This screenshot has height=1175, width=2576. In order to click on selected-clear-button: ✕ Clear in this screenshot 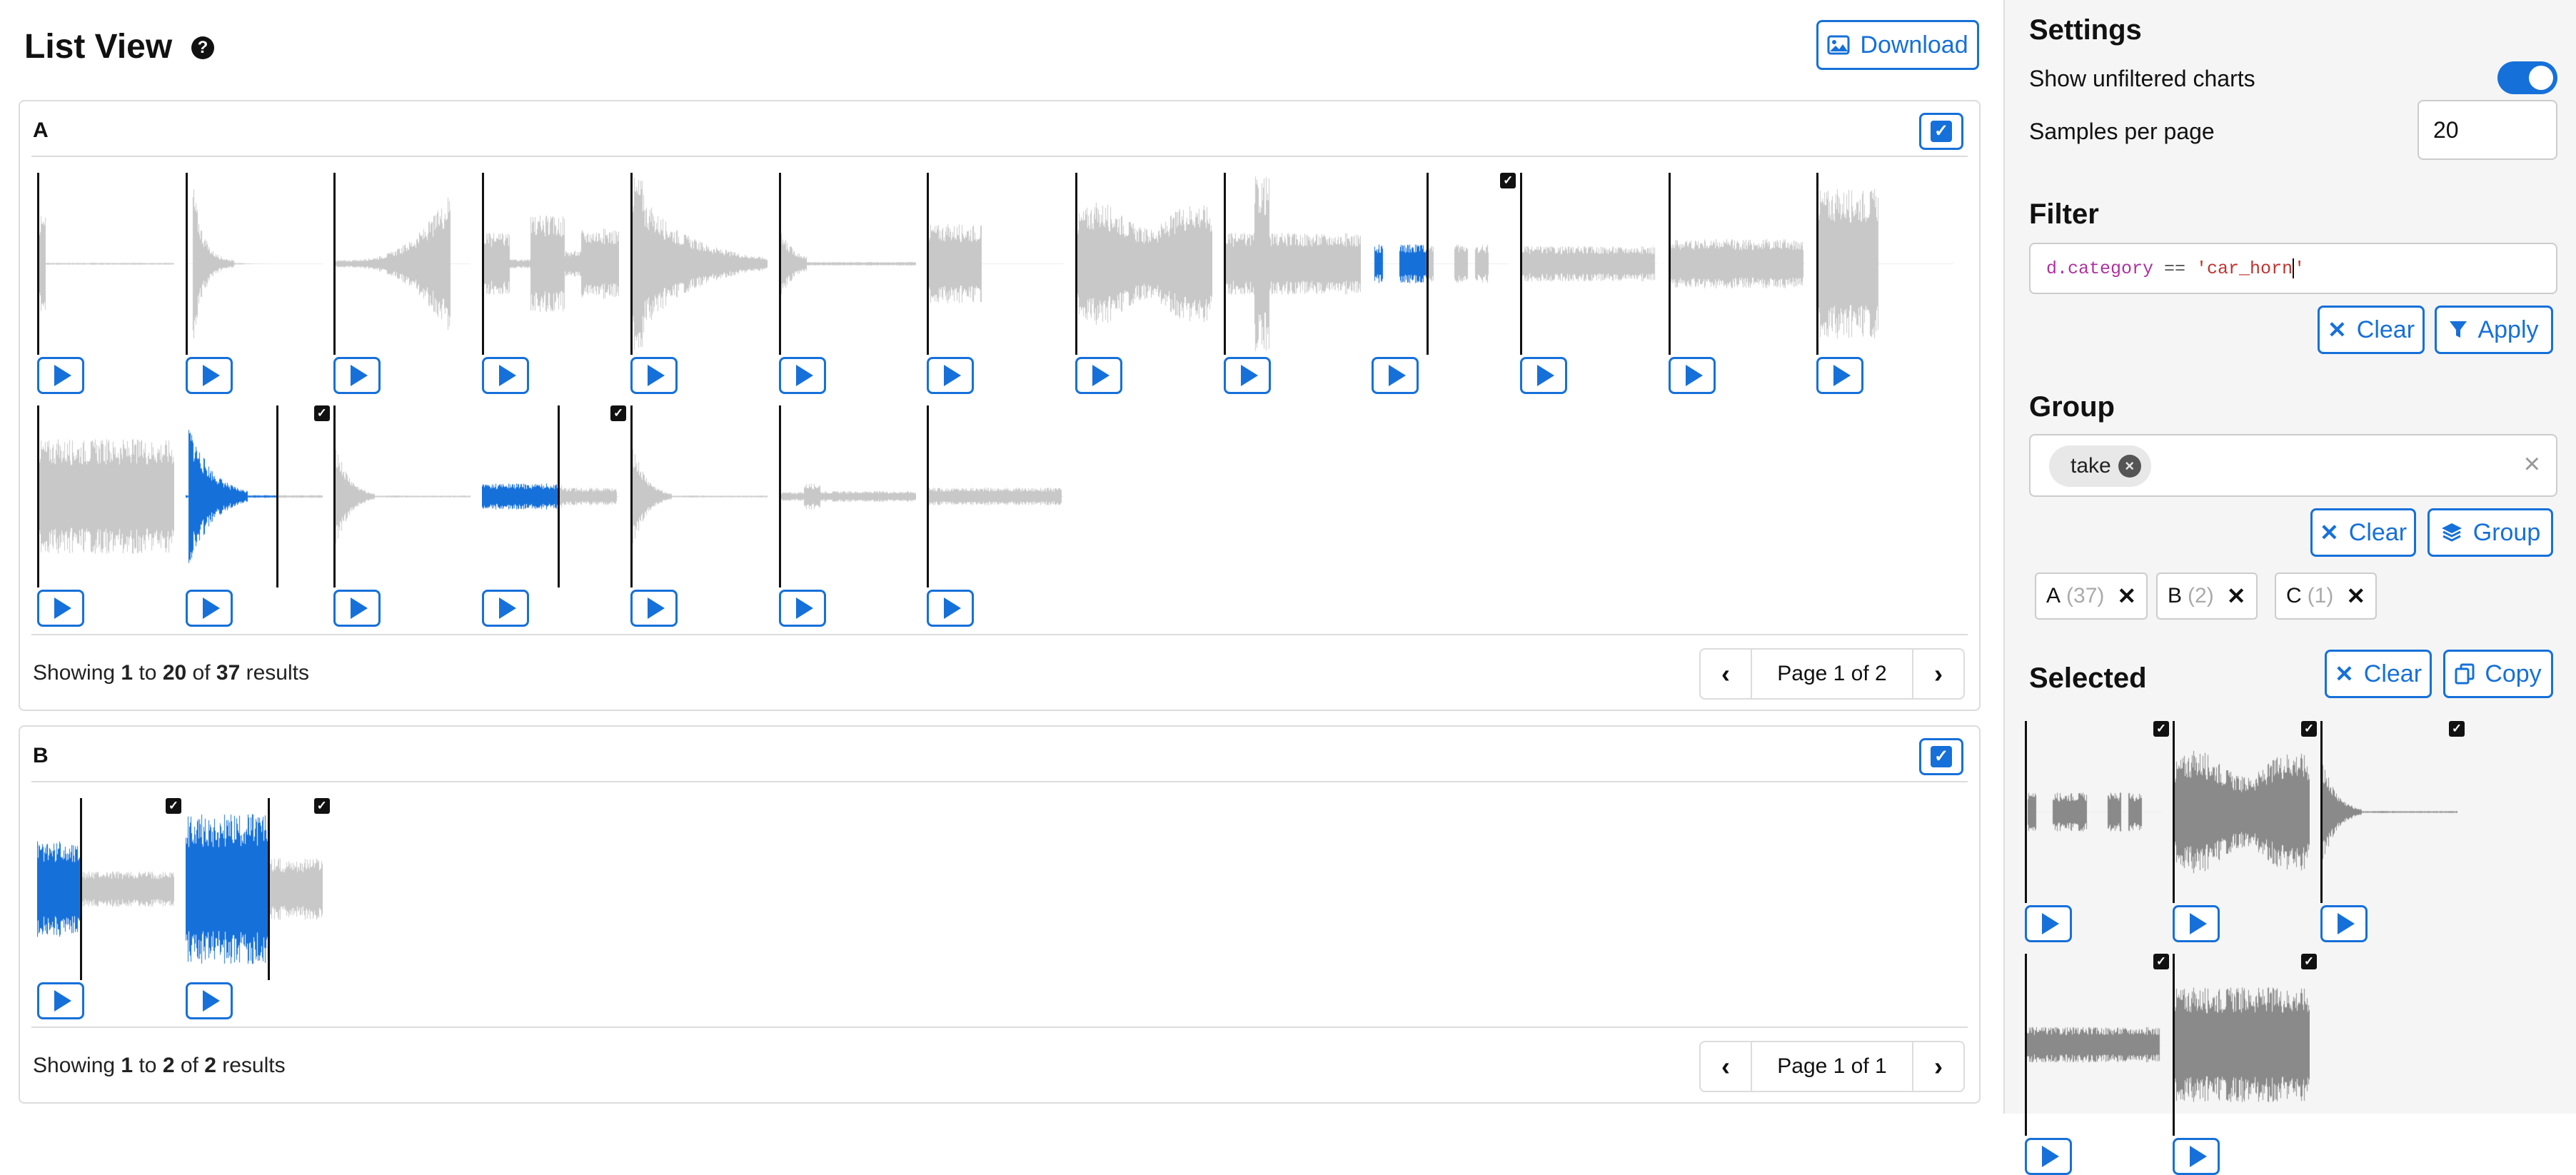, I will do `click(2378, 674)`.